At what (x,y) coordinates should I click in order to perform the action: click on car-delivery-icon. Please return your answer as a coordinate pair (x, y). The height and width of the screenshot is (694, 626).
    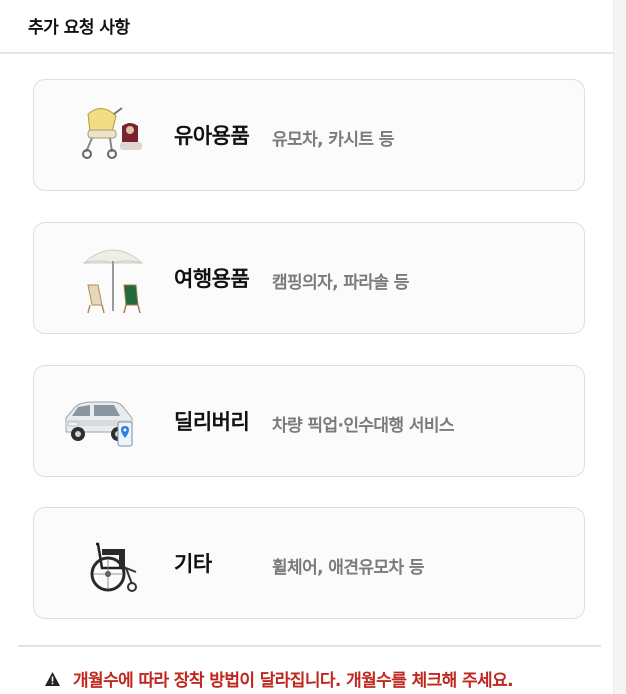
    Looking at the image, I should click on (99, 422).